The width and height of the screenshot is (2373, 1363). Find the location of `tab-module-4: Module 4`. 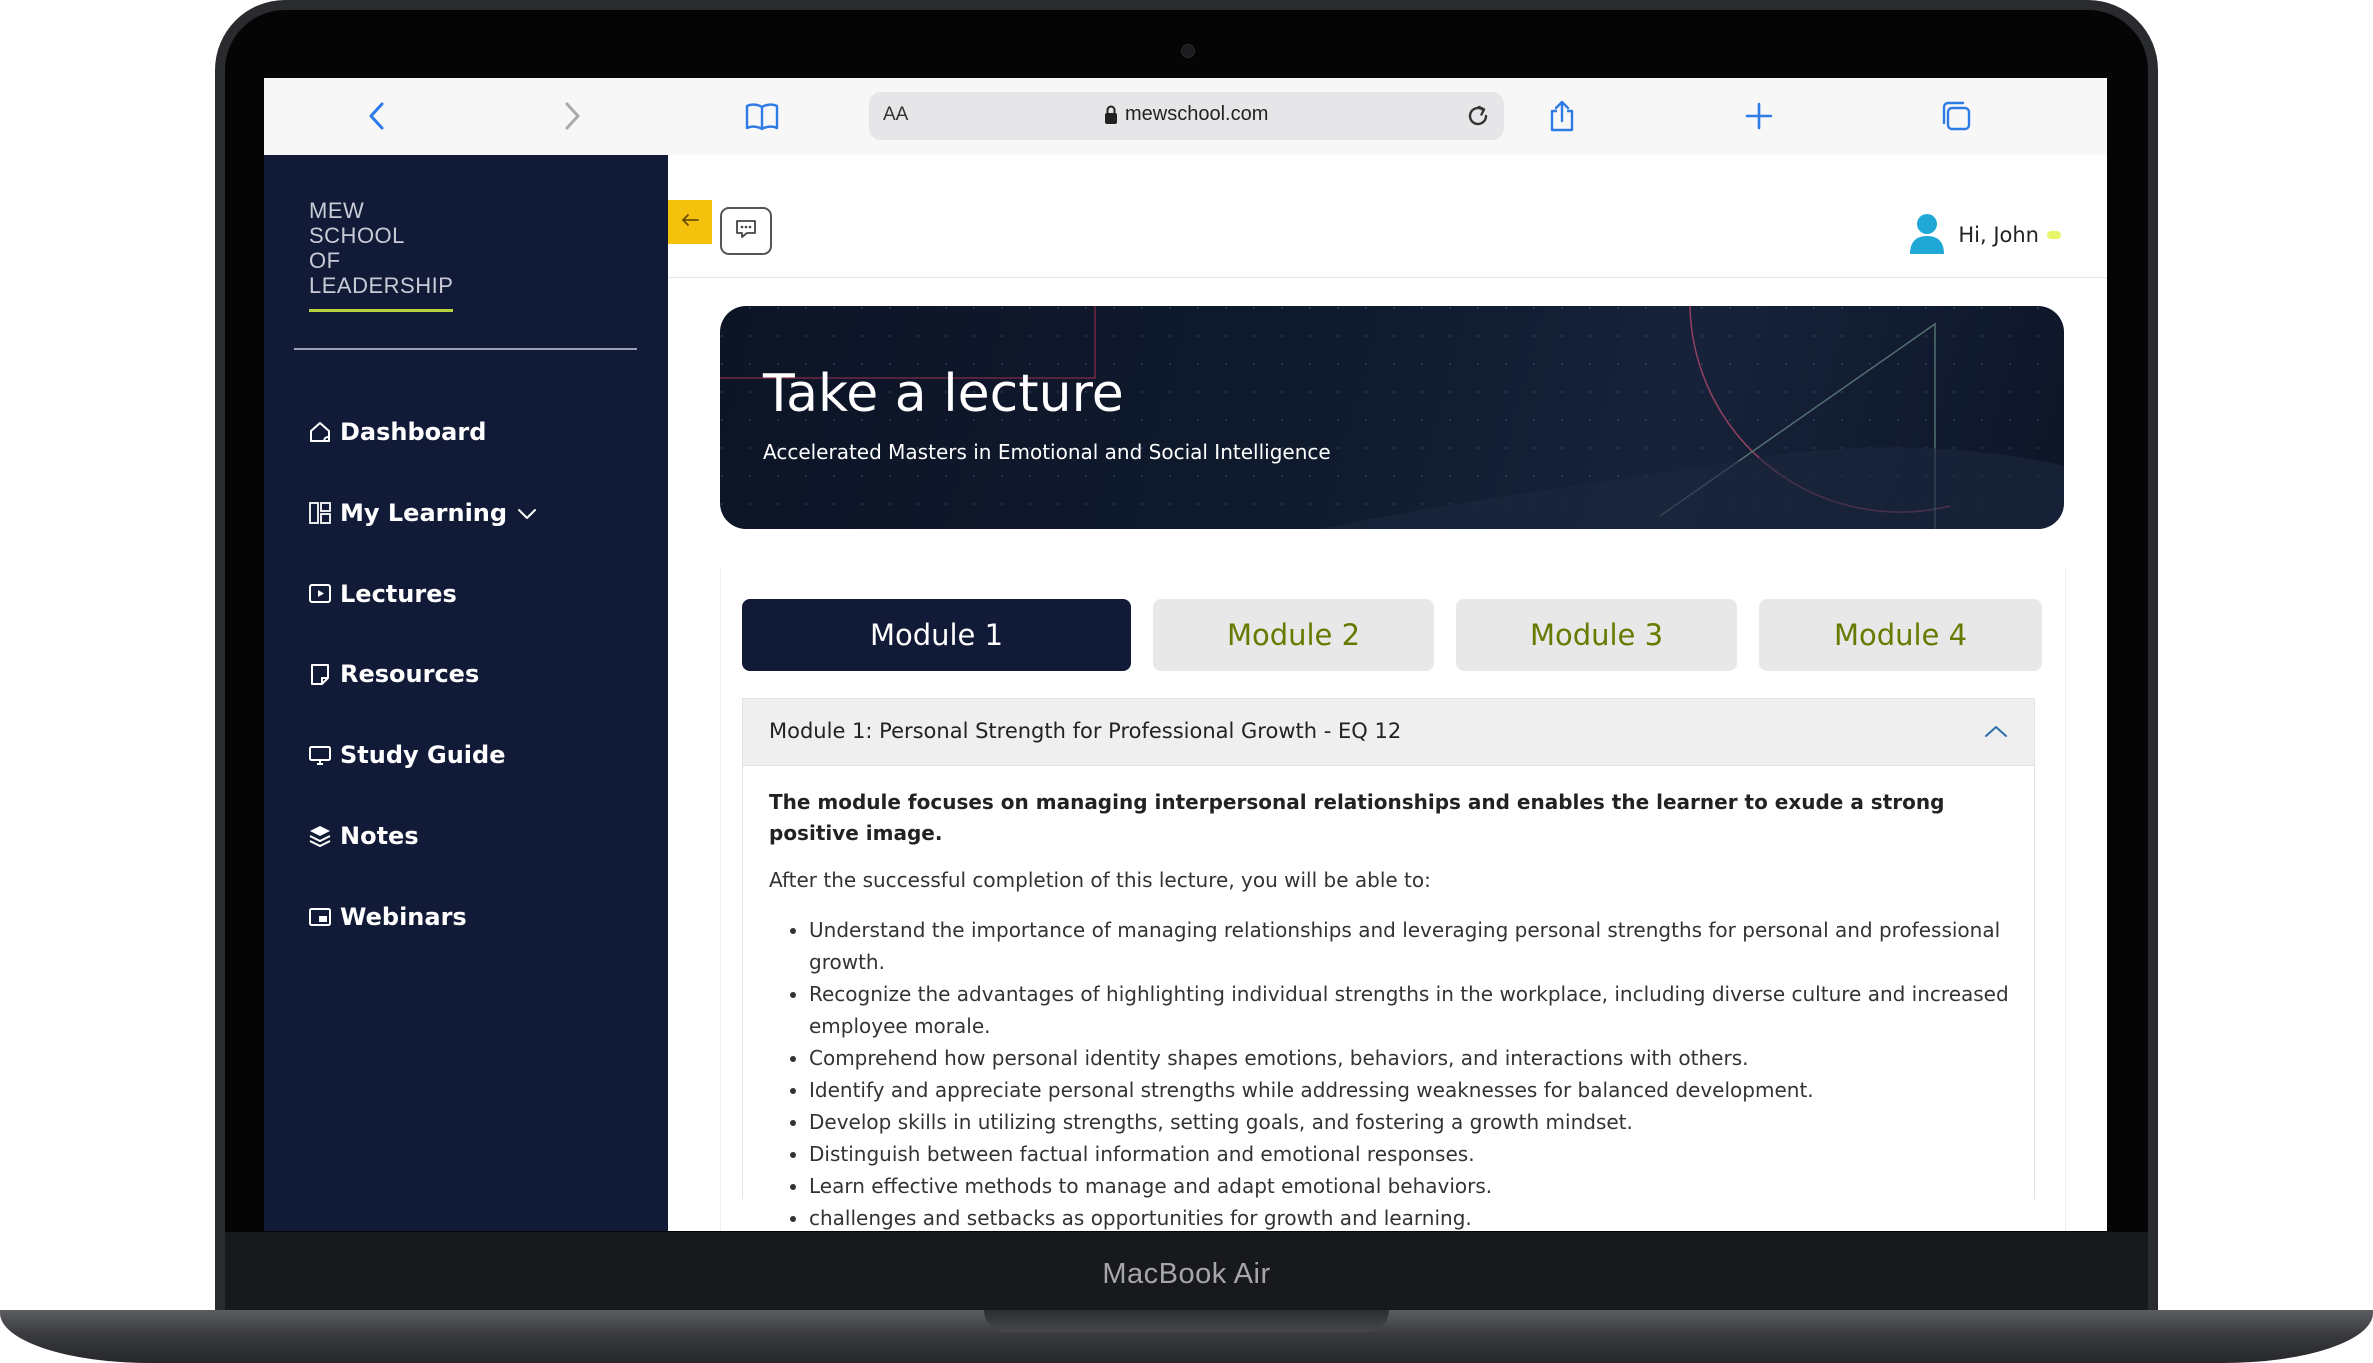

tab-module-4: Module 4 is located at coordinates (1900, 635).